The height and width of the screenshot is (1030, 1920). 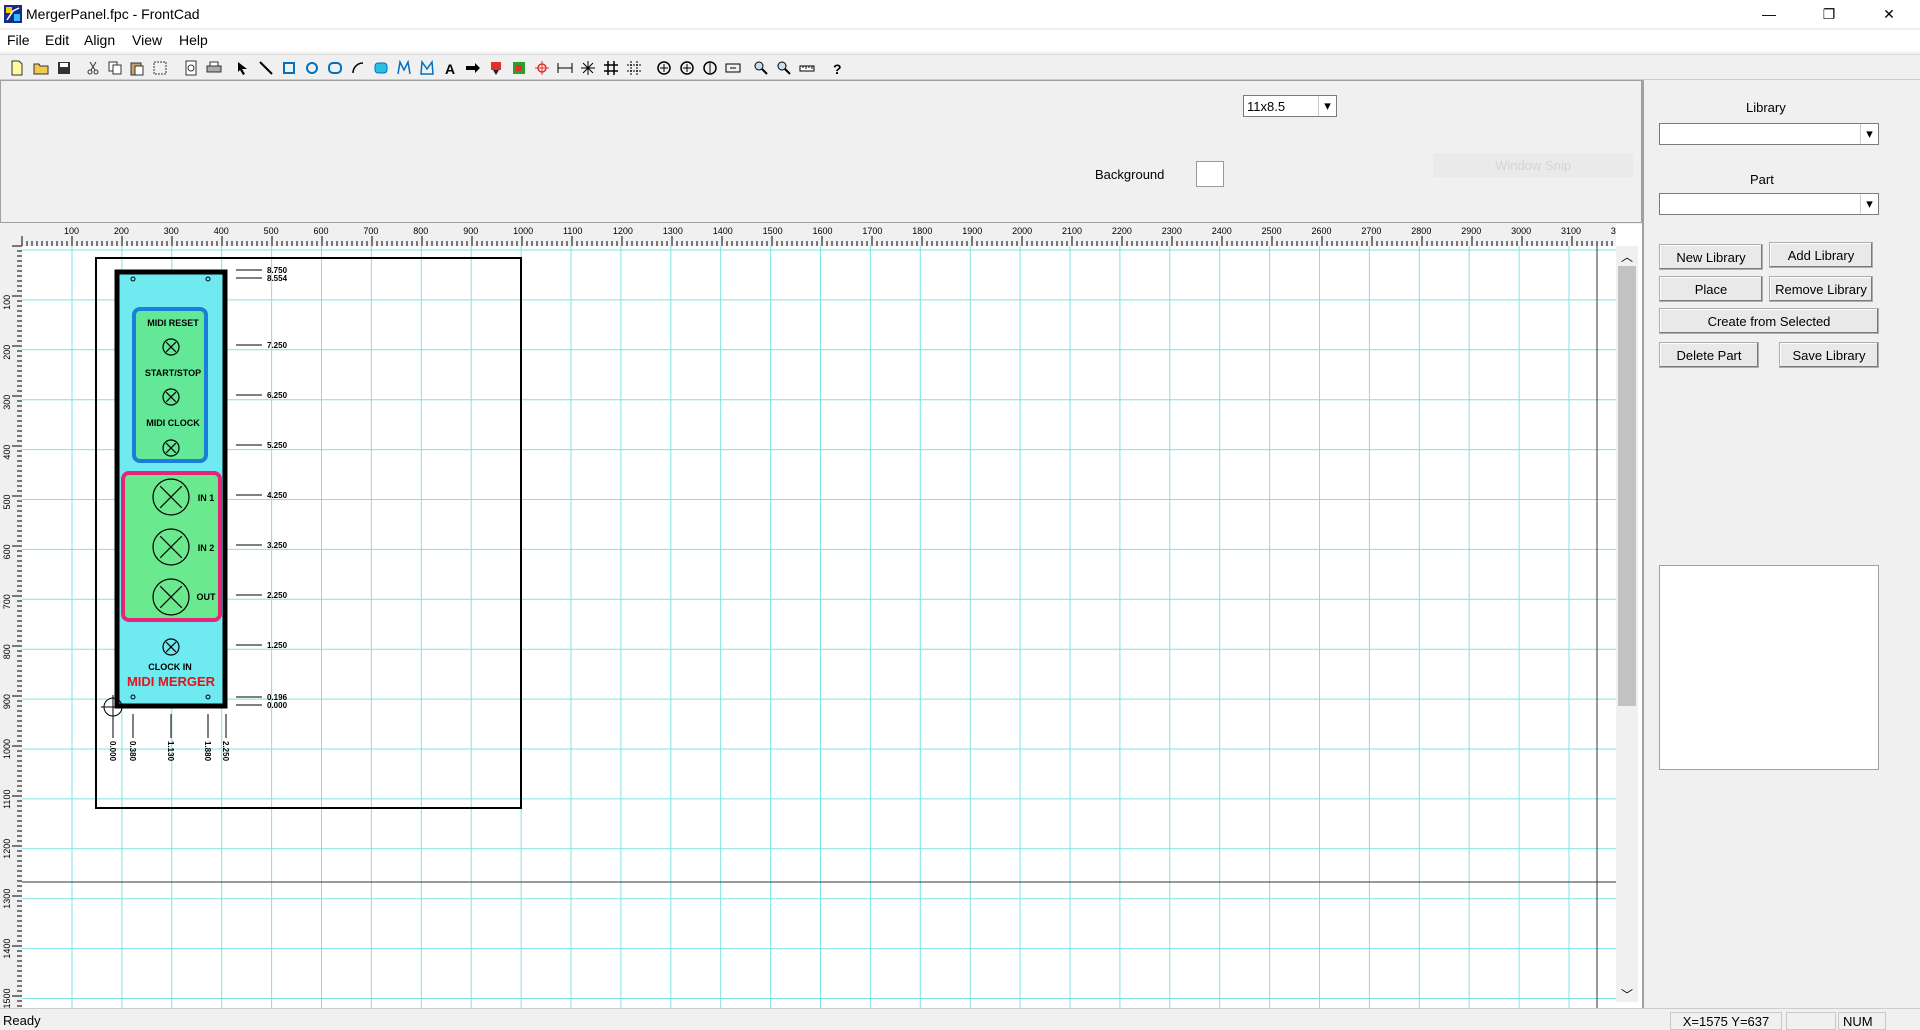 I want to click on scroll-up-icon: ︿, so click(x=1627, y=256).